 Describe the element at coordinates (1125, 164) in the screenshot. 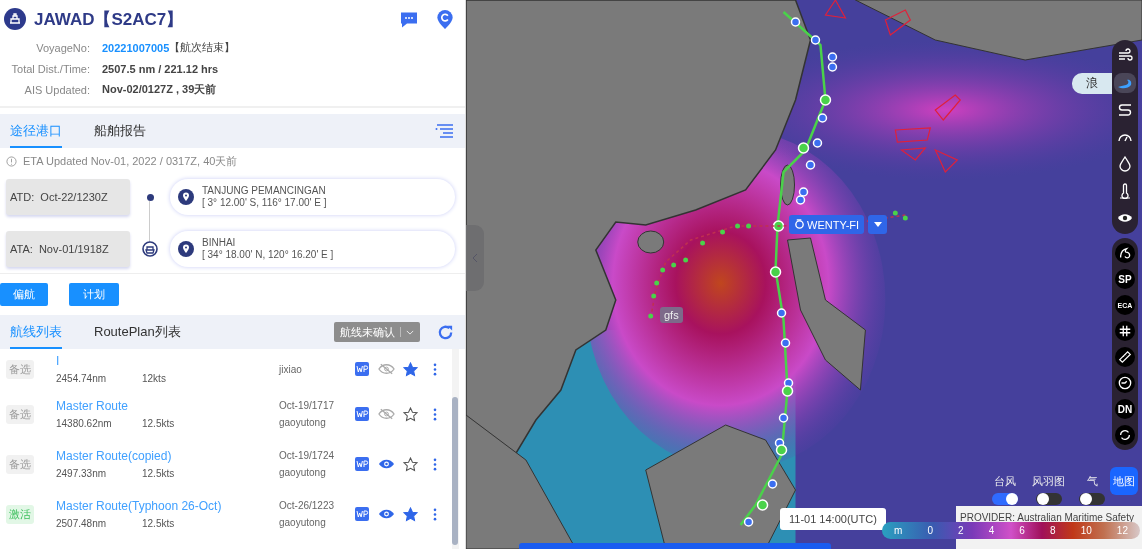

I see `drop-icon` at that location.